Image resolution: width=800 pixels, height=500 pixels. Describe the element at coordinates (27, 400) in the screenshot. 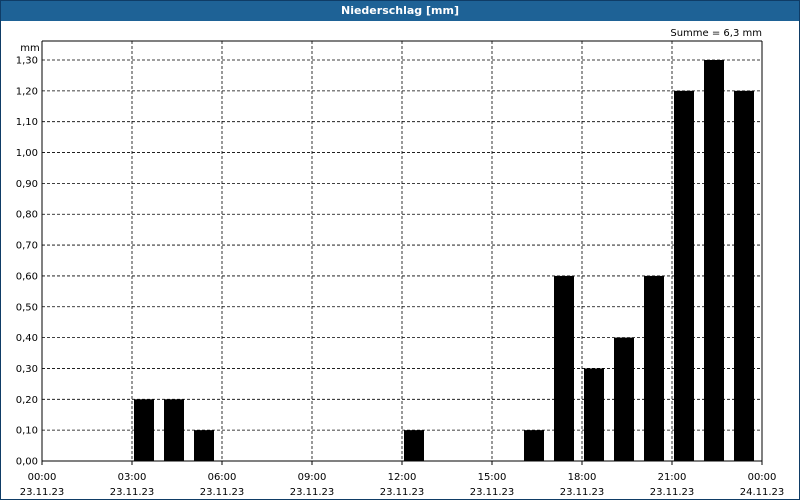

I see `y-tick-label: 0,20` at that location.